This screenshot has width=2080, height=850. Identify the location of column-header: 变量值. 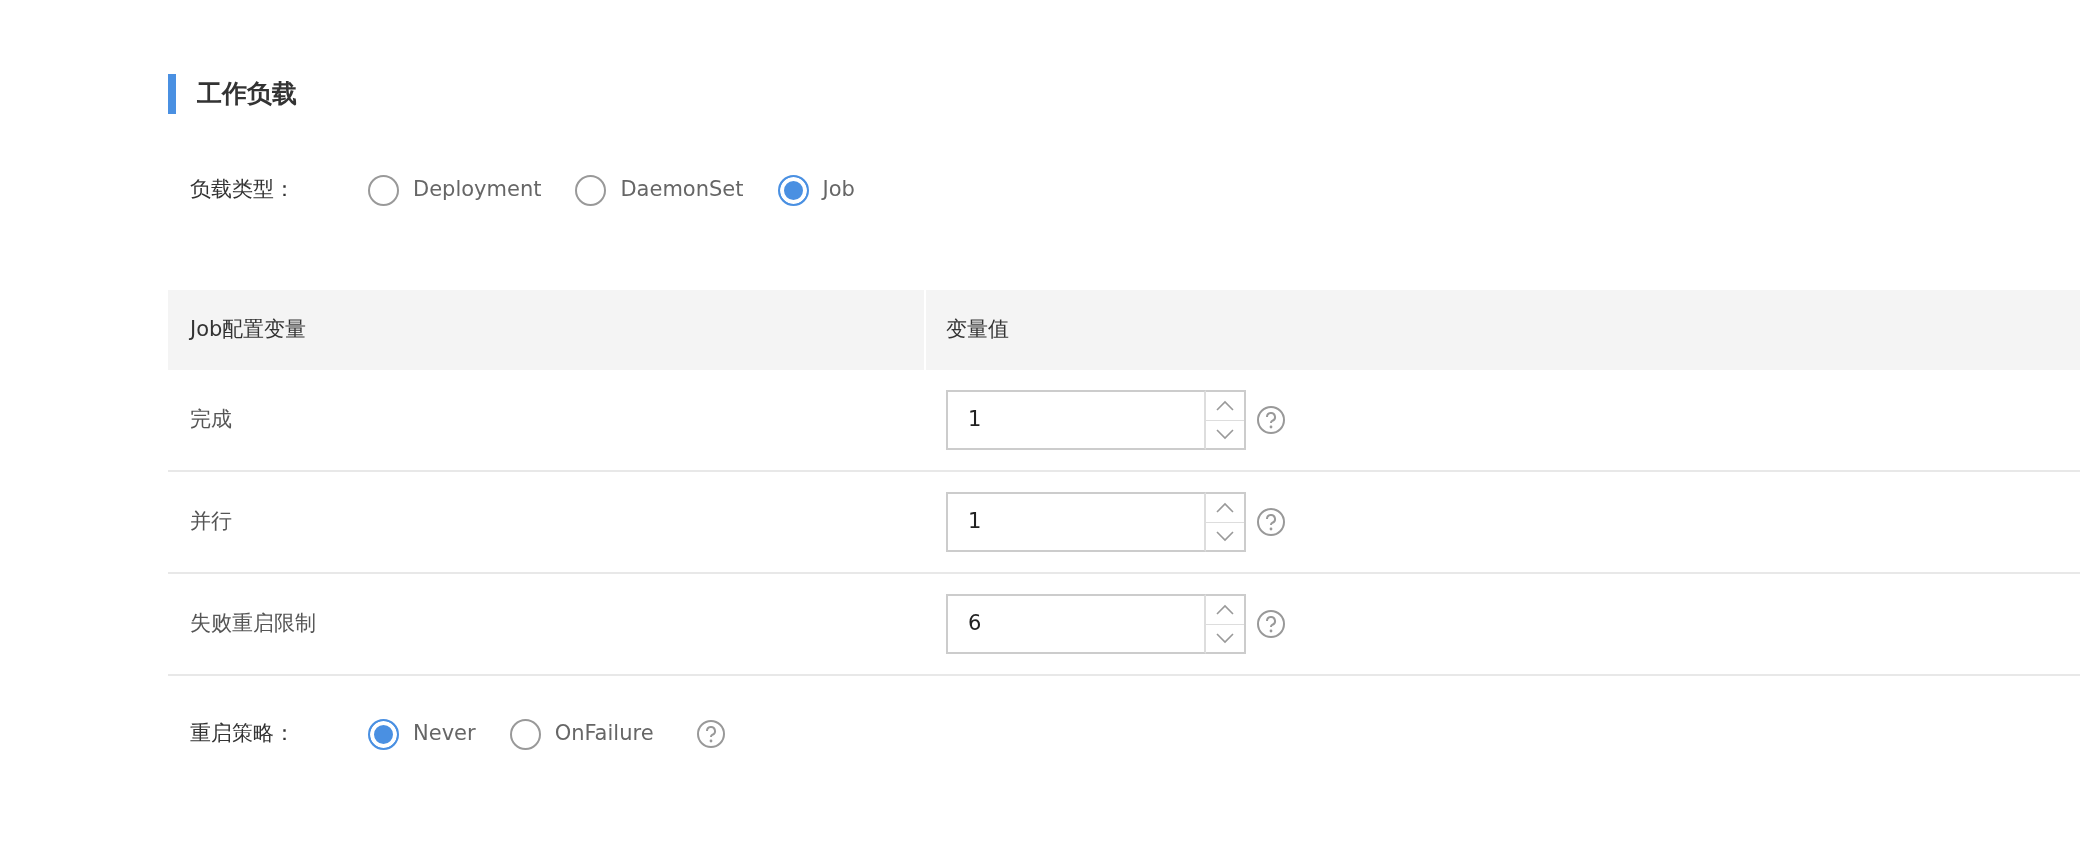
(977, 330).